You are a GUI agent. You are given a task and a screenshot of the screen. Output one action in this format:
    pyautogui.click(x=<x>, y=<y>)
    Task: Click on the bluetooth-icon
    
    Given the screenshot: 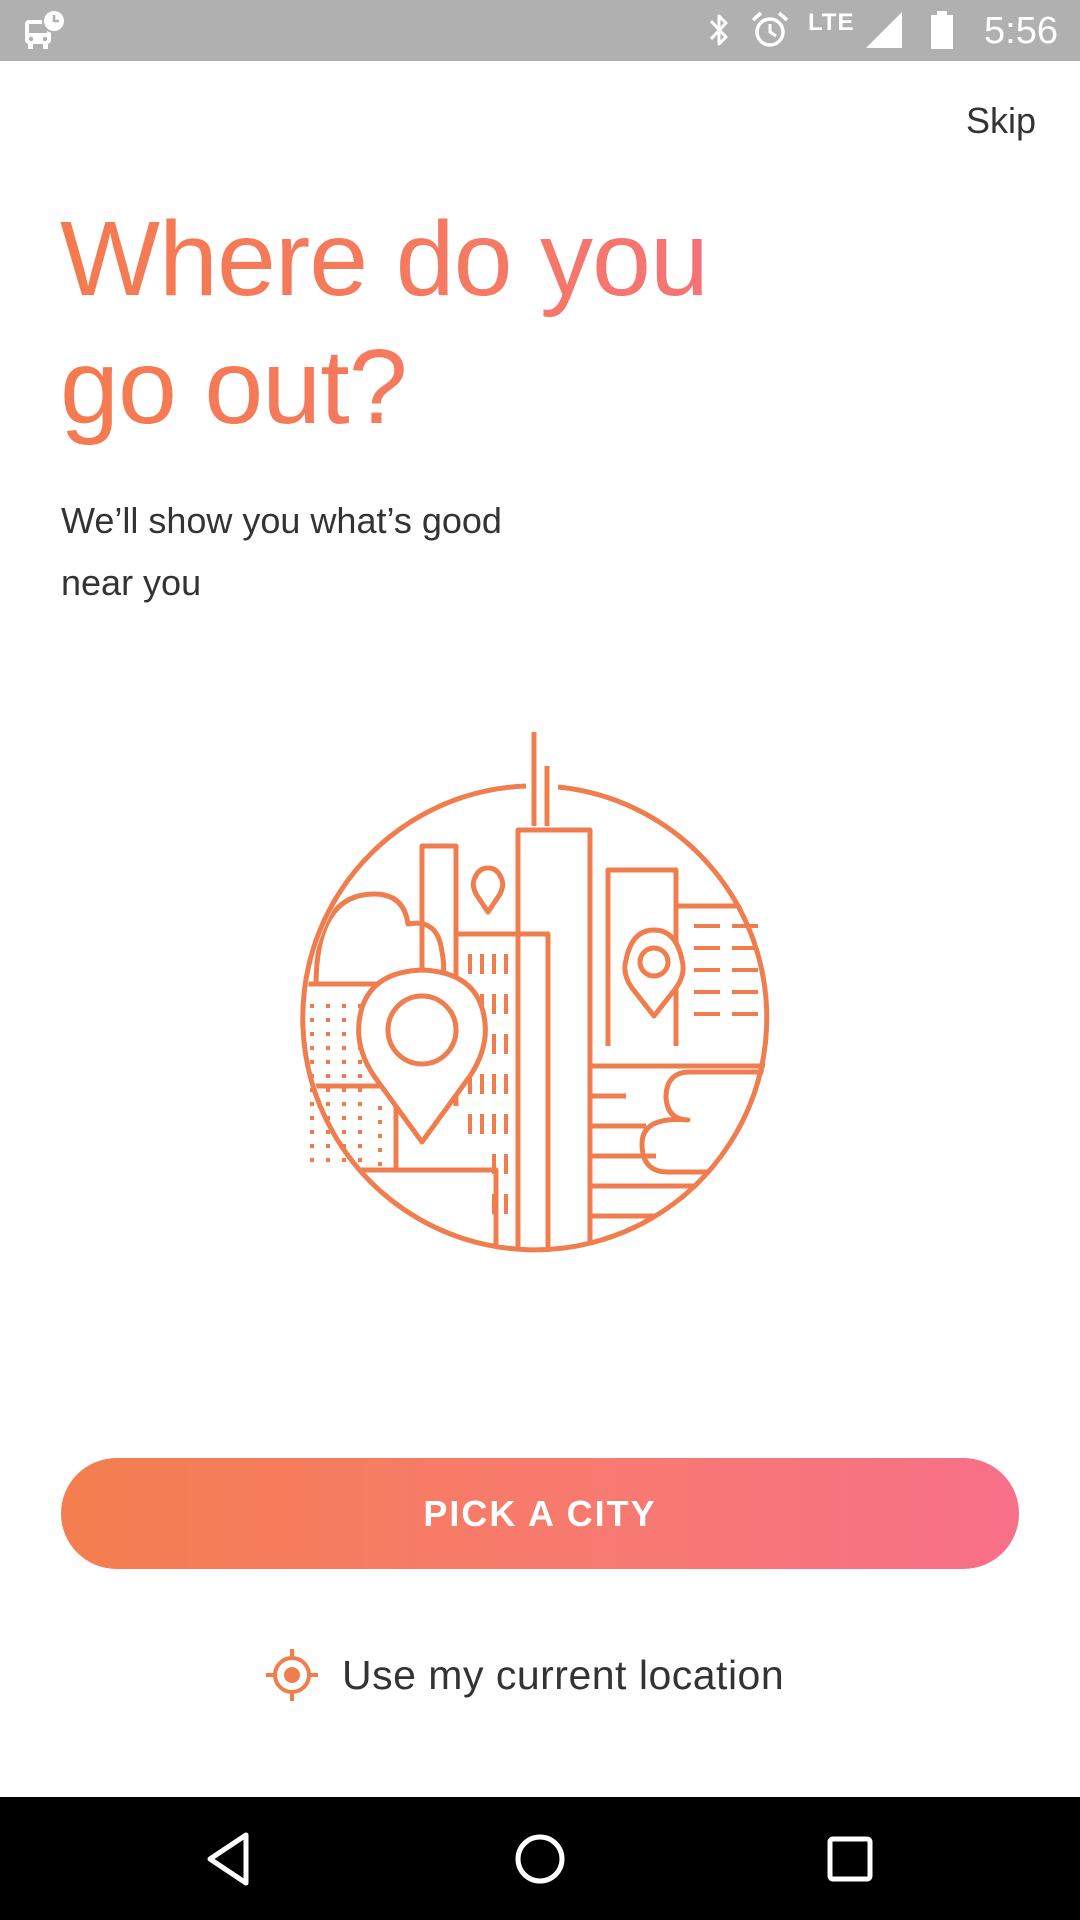 What is the action you would take?
    pyautogui.click(x=718, y=30)
    